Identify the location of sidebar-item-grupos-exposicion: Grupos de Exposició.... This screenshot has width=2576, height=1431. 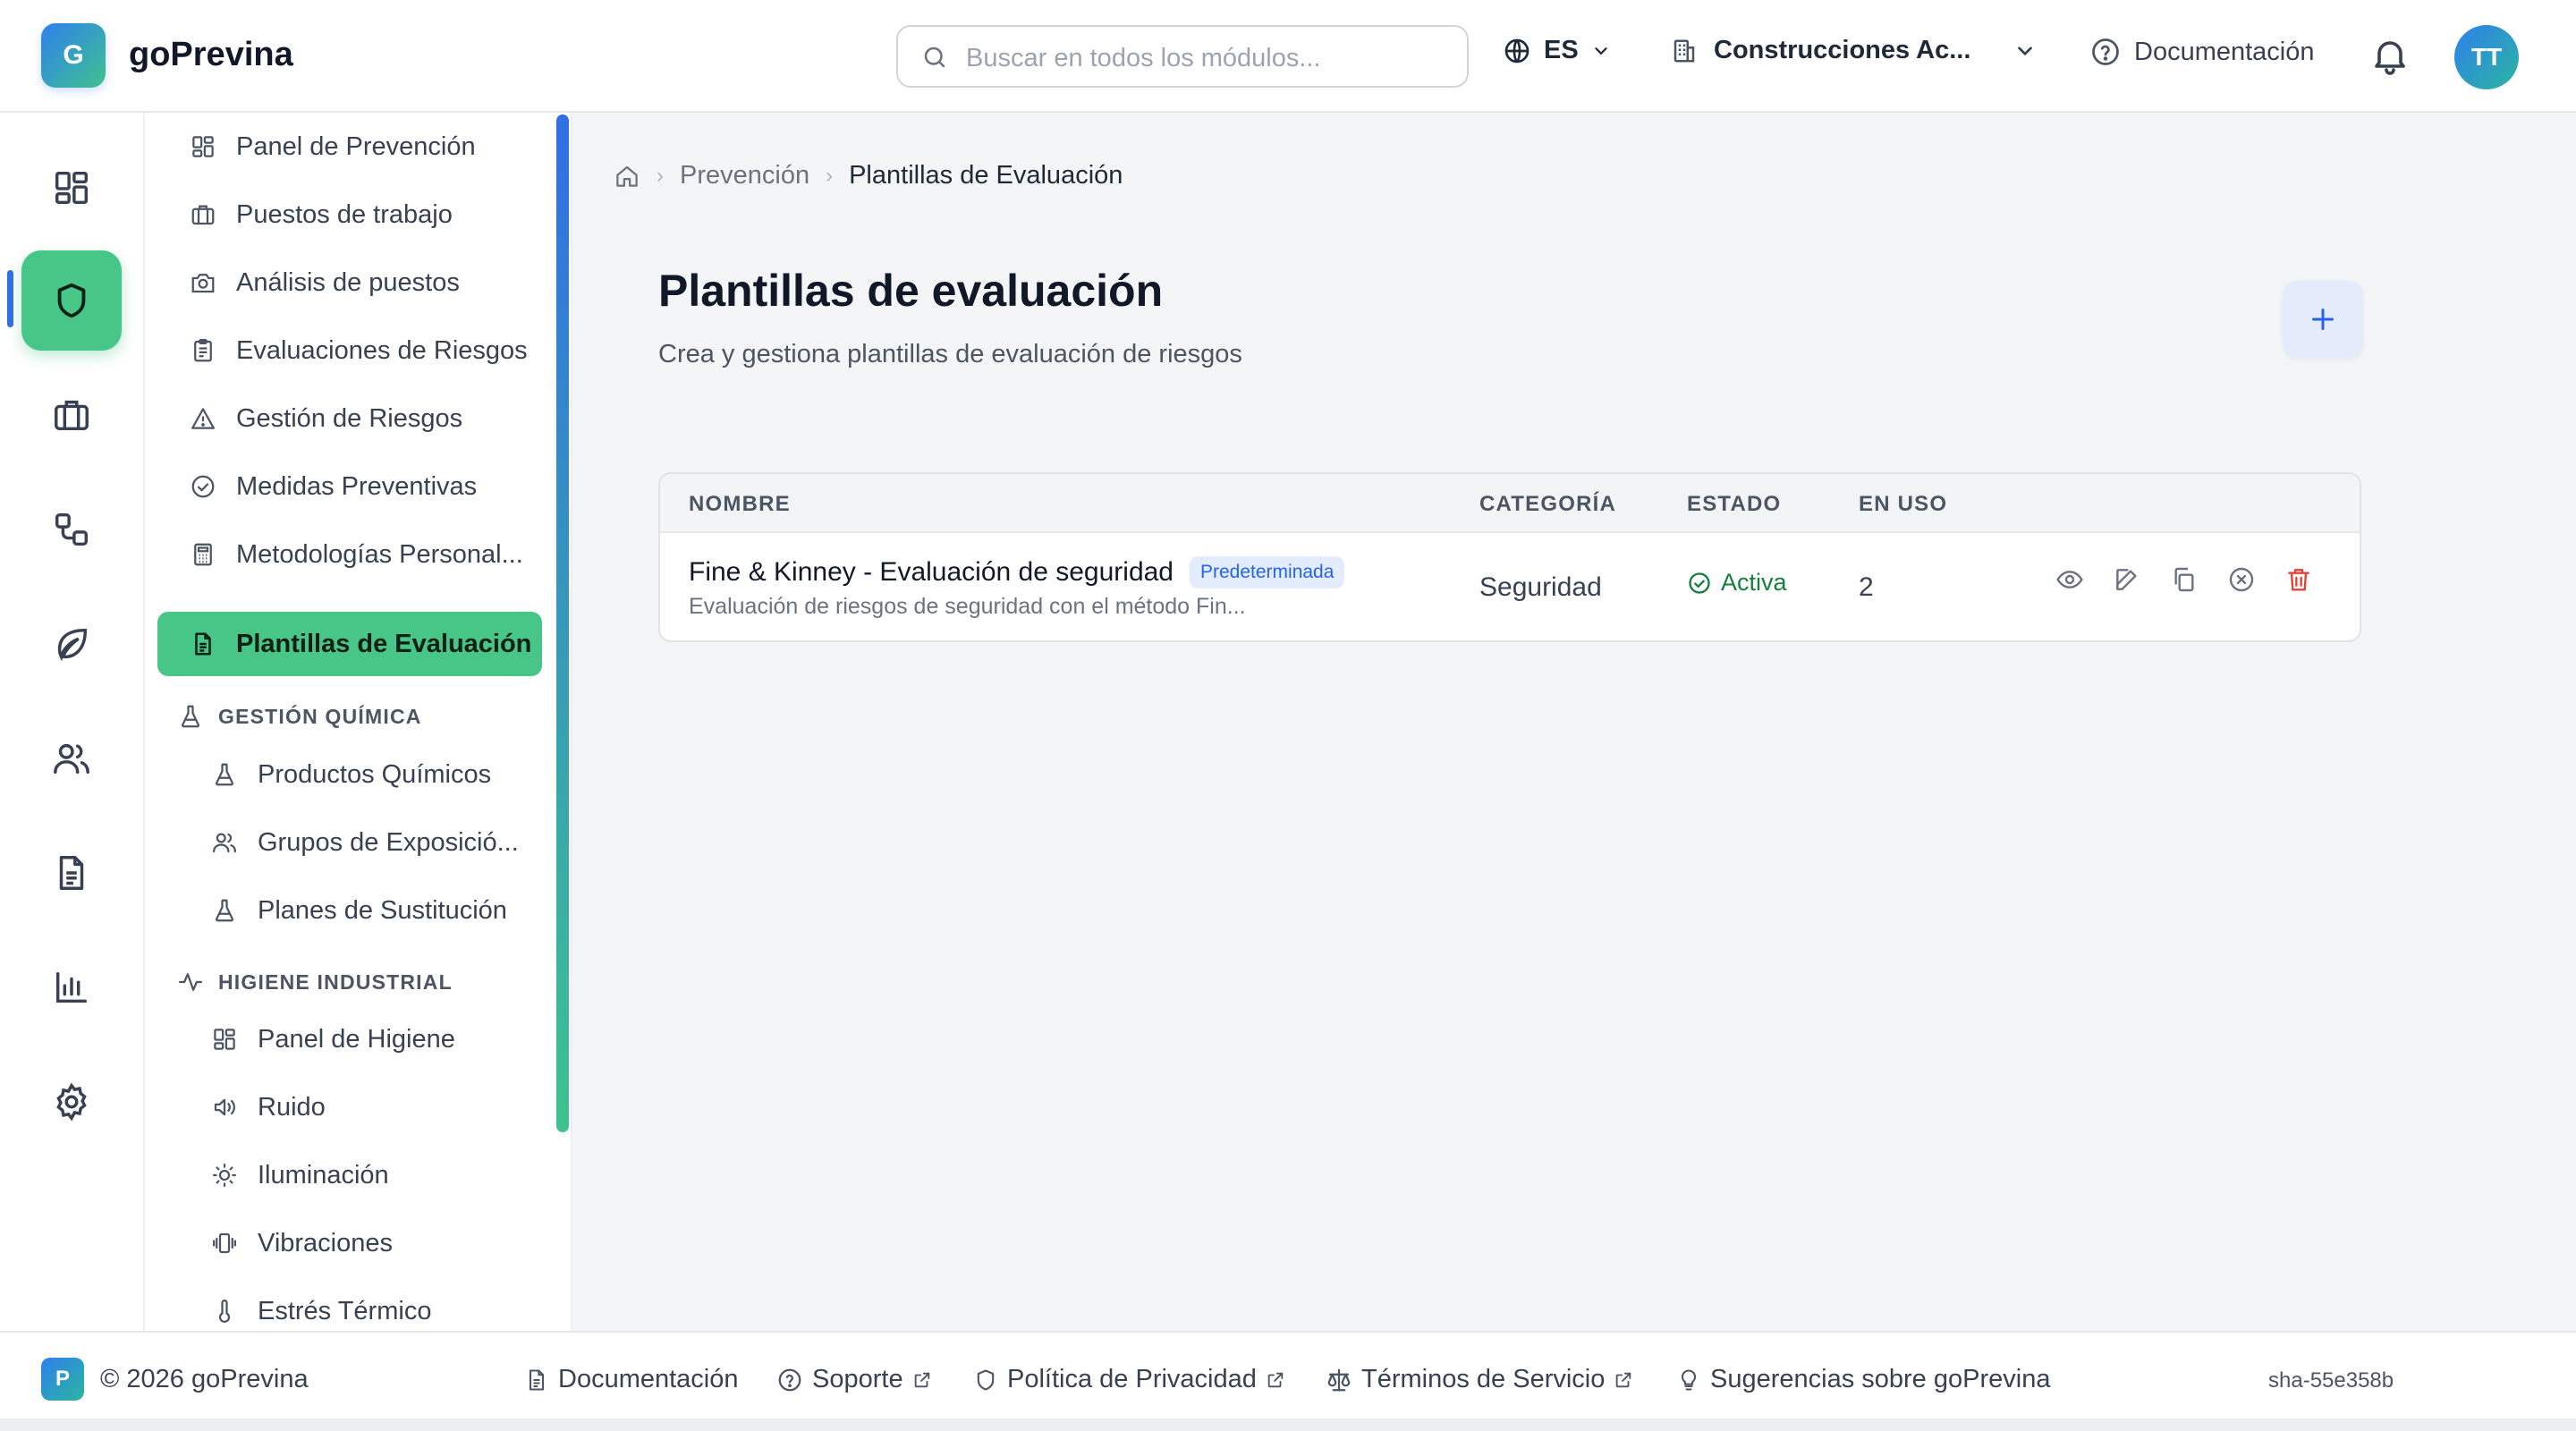
(349, 843).